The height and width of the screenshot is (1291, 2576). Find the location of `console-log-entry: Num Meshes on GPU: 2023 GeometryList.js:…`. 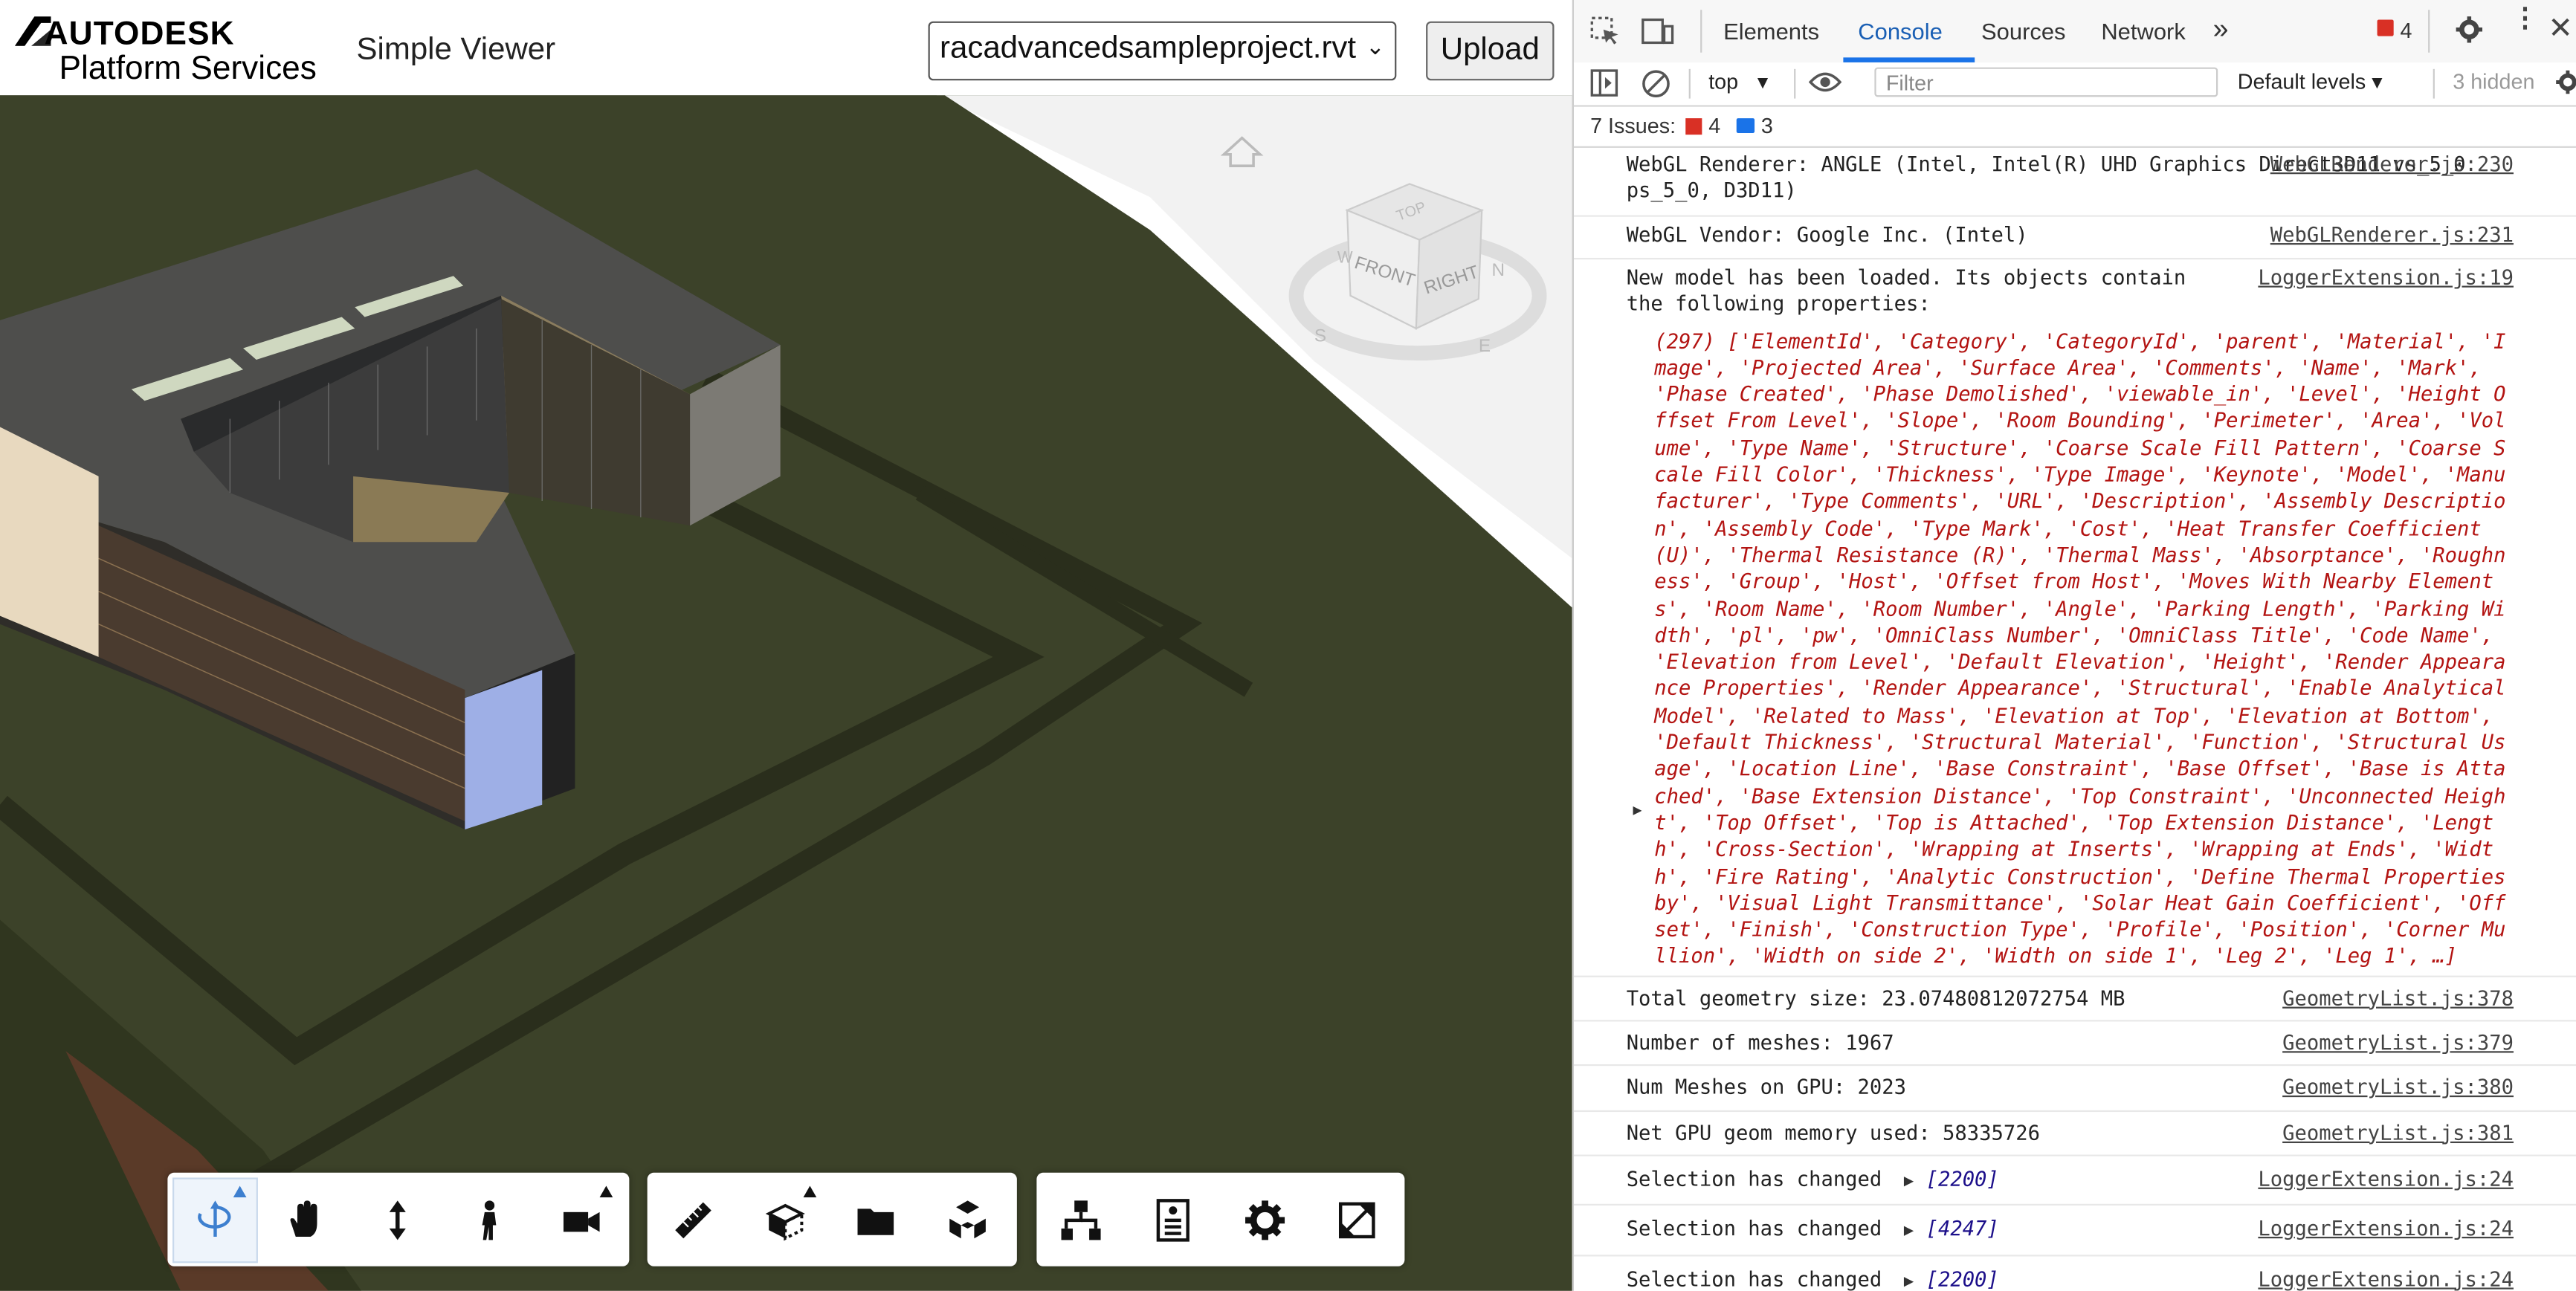

console-log-entry: Num Meshes on GPU: 2023 GeometryList.js:… is located at coordinates (2074, 1089).